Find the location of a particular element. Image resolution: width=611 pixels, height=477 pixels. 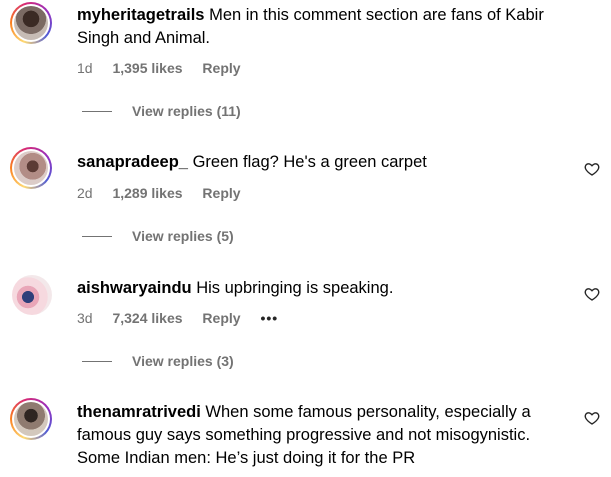

username: myheritagetrails is located at coordinates (140, 15).